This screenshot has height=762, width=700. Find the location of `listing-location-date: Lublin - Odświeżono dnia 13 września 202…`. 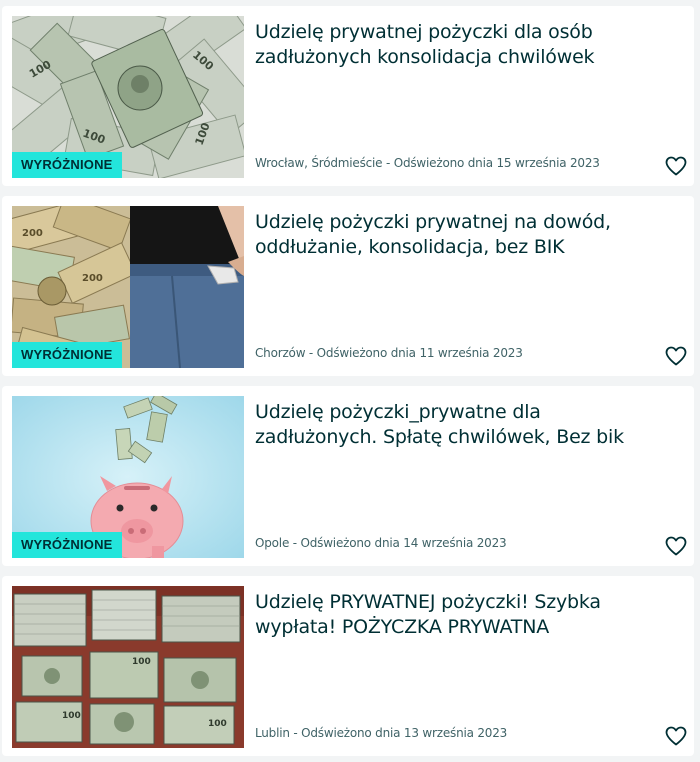

listing-location-date: Lublin - Odświeżono dnia 13 września 202… is located at coordinates (381, 733).